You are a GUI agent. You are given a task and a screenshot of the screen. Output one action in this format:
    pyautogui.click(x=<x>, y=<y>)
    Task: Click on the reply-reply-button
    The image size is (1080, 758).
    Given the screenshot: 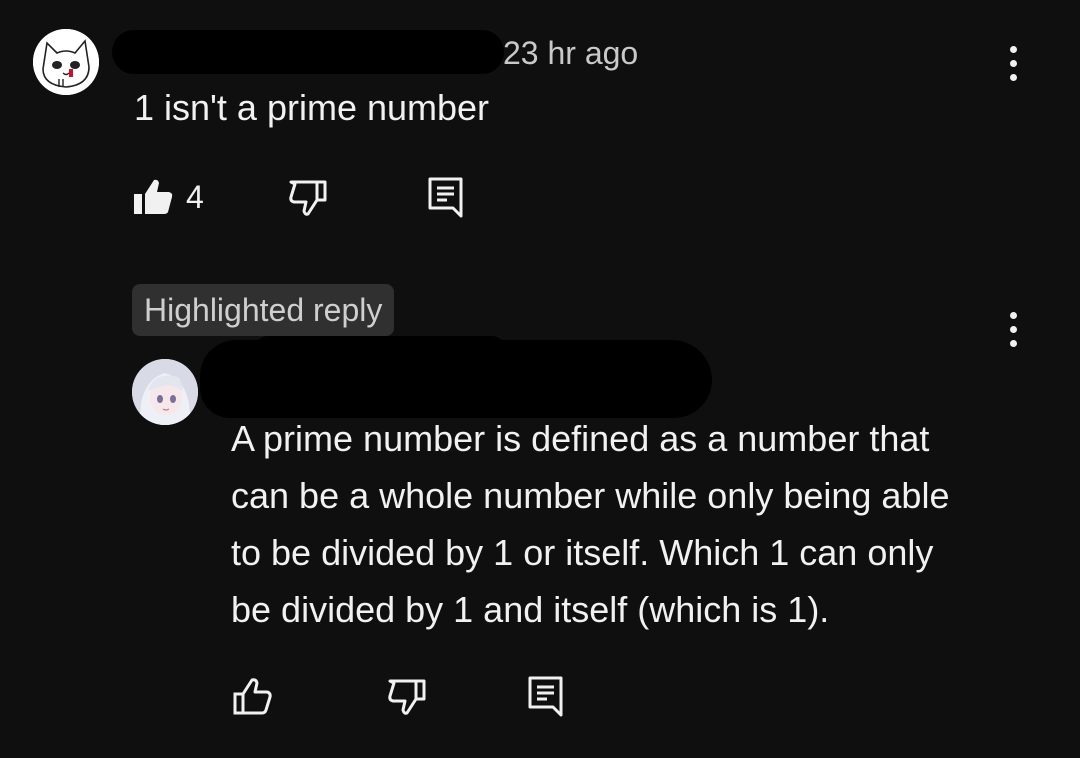 What is the action you would take?
    pyautogui.click(x=549, y=697)
    